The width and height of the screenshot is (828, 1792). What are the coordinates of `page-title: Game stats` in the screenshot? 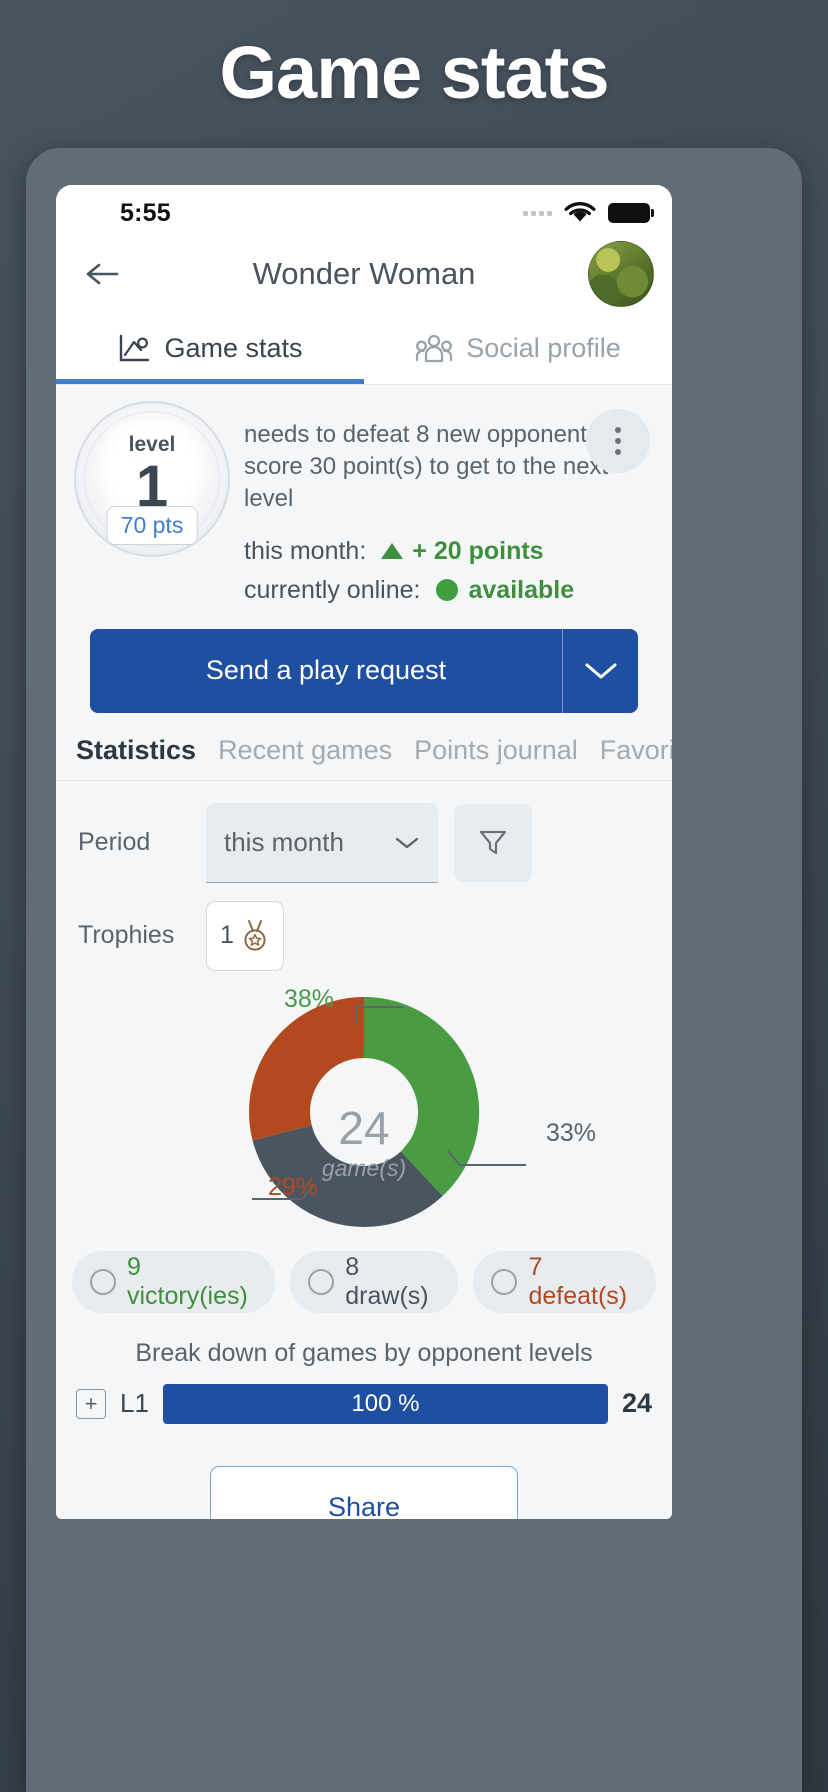 It's located at (414, 72).